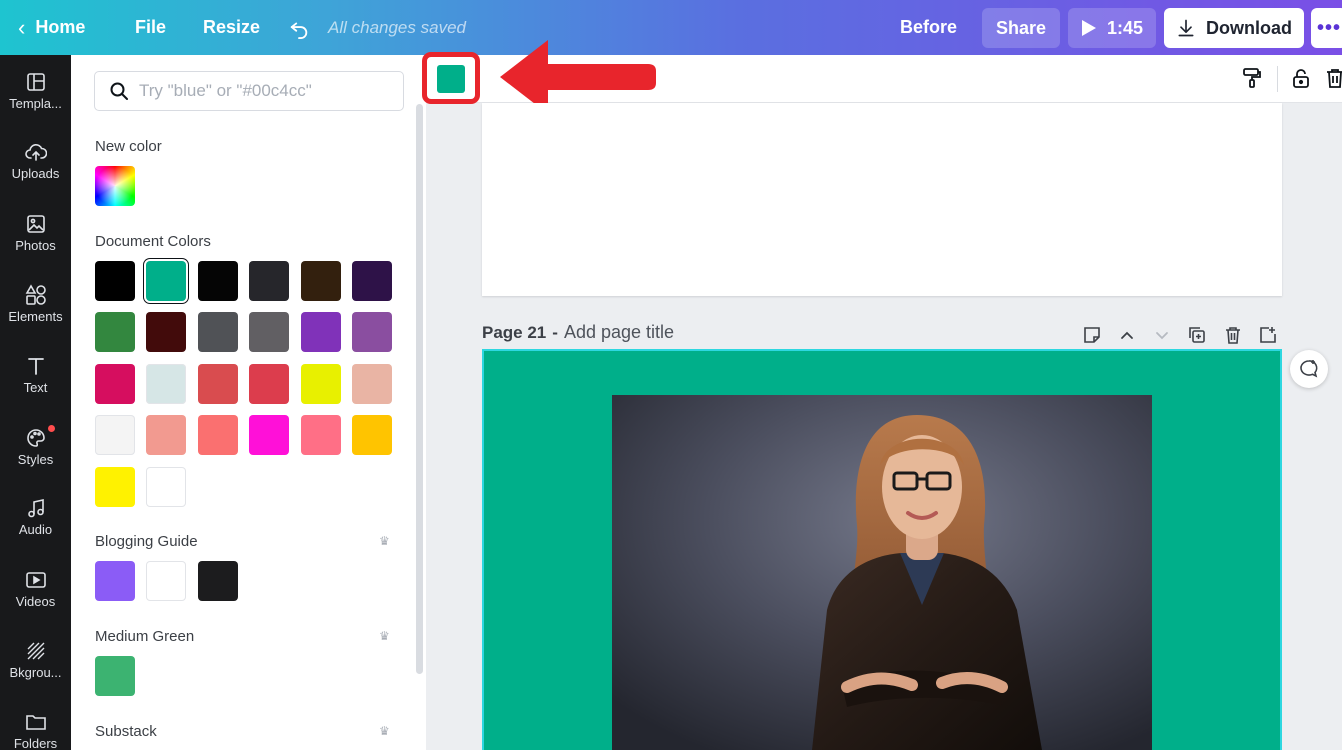 The image size is (1342, 750). Describe the element at coordinates (36, 651) in the screenshot. I see `background-icon` at that location.